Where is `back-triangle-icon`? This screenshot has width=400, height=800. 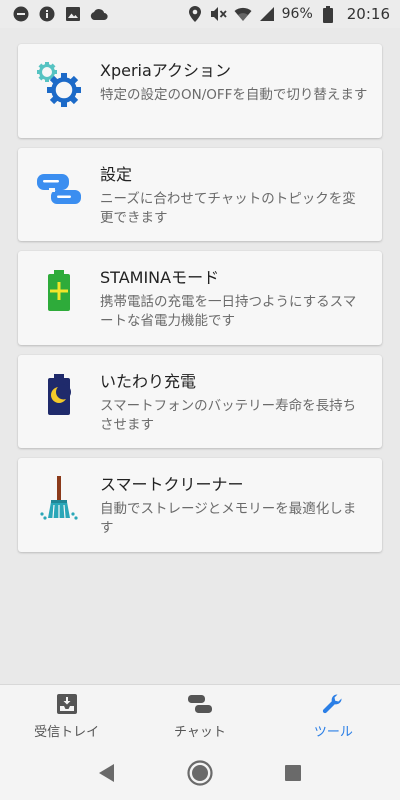
back-triangle-icon is located at coordinates (106, 773).